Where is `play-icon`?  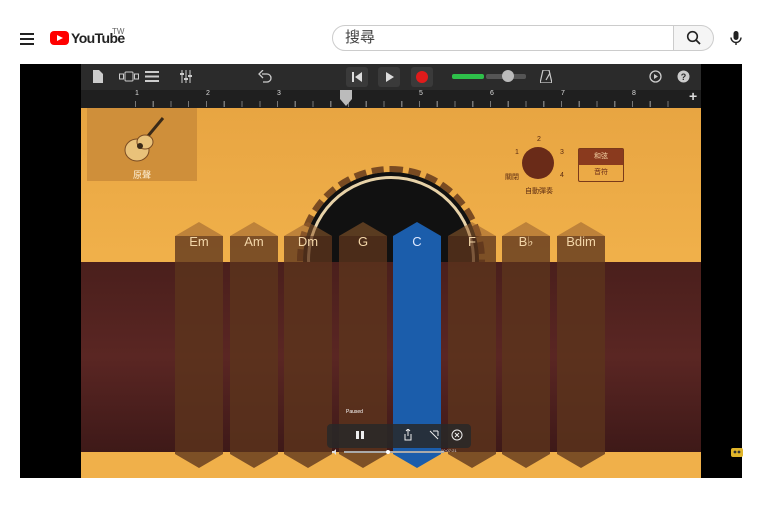 play-icon is located at coordinates (390, 77).